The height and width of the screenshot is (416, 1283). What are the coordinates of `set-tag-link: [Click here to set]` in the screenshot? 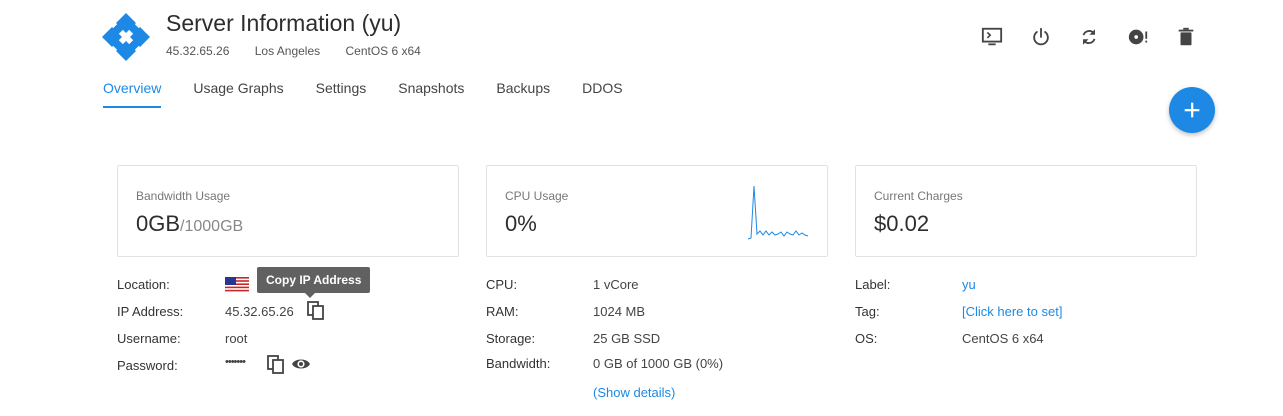 It's located at (1012, 311).